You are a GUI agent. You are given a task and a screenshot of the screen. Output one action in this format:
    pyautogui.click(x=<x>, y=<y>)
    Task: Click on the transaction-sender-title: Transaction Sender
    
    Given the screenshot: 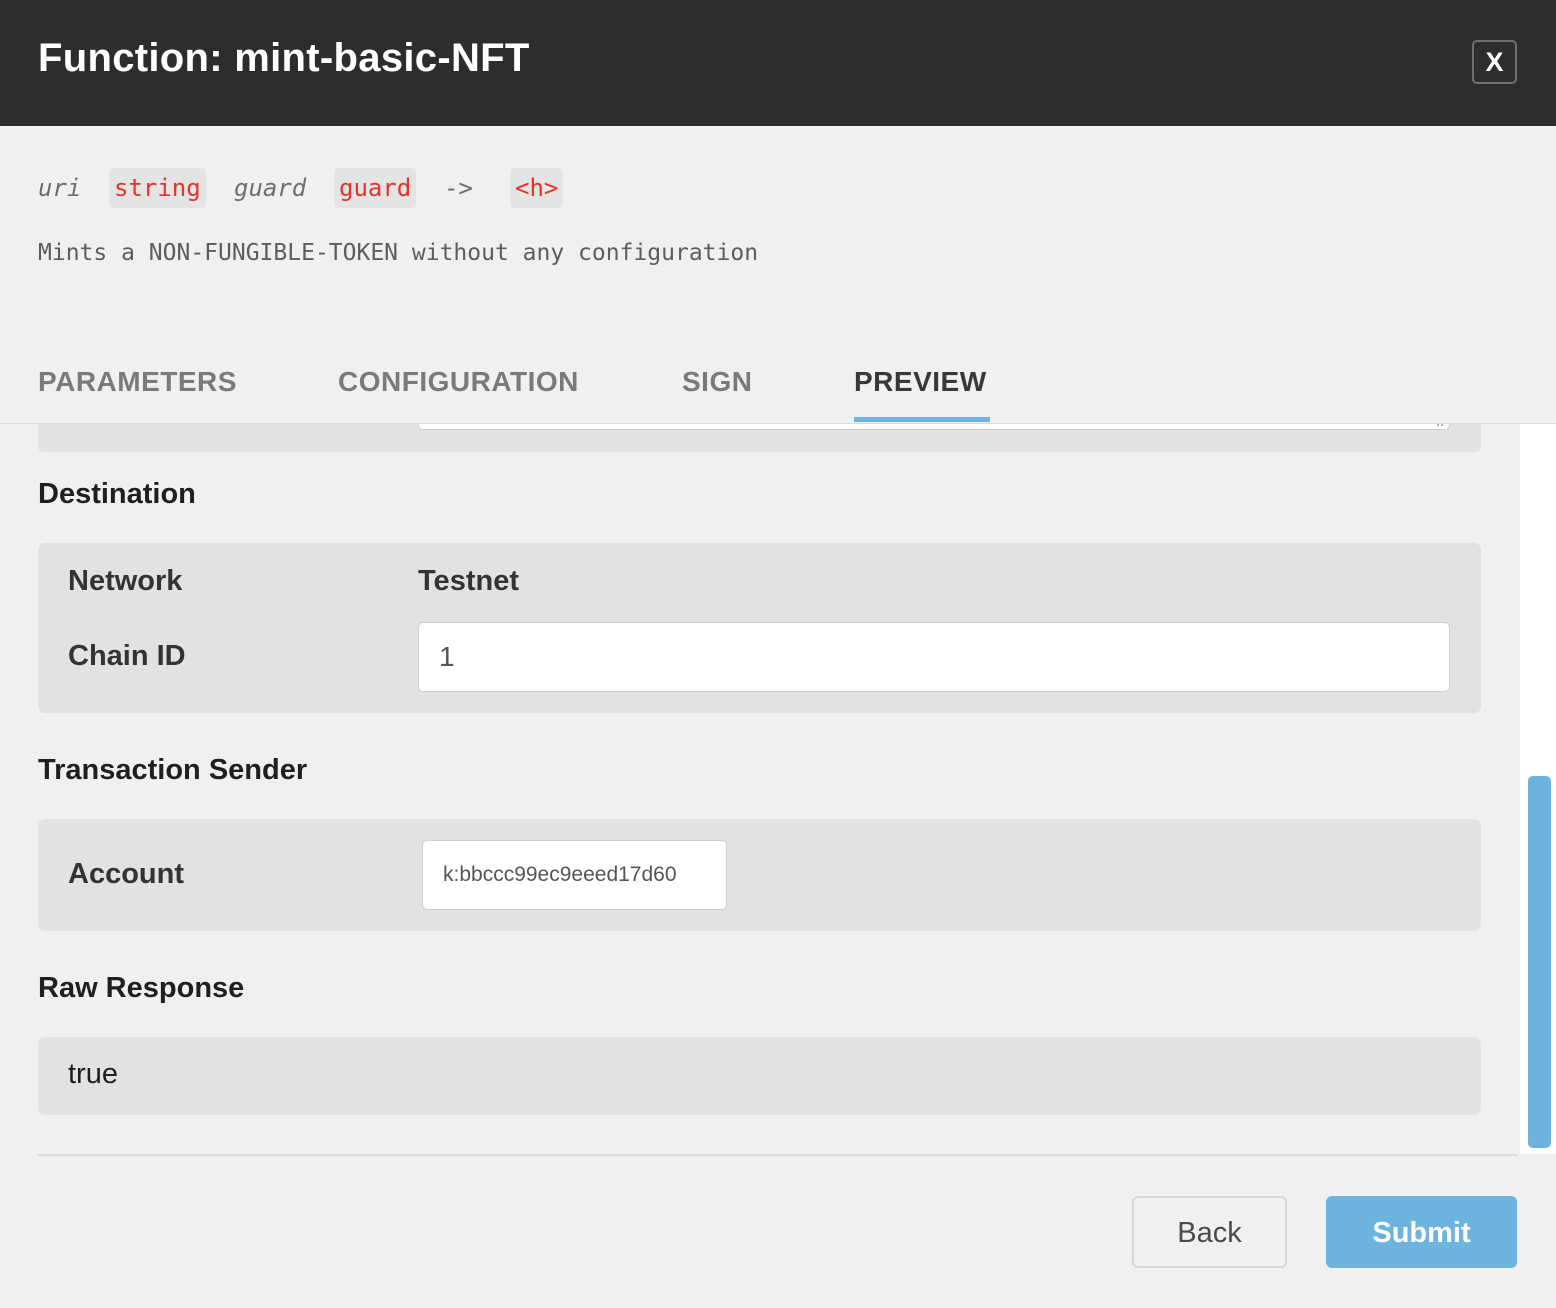 What is the action you would take?
    pyautogui.click(x=173, y=770)
    